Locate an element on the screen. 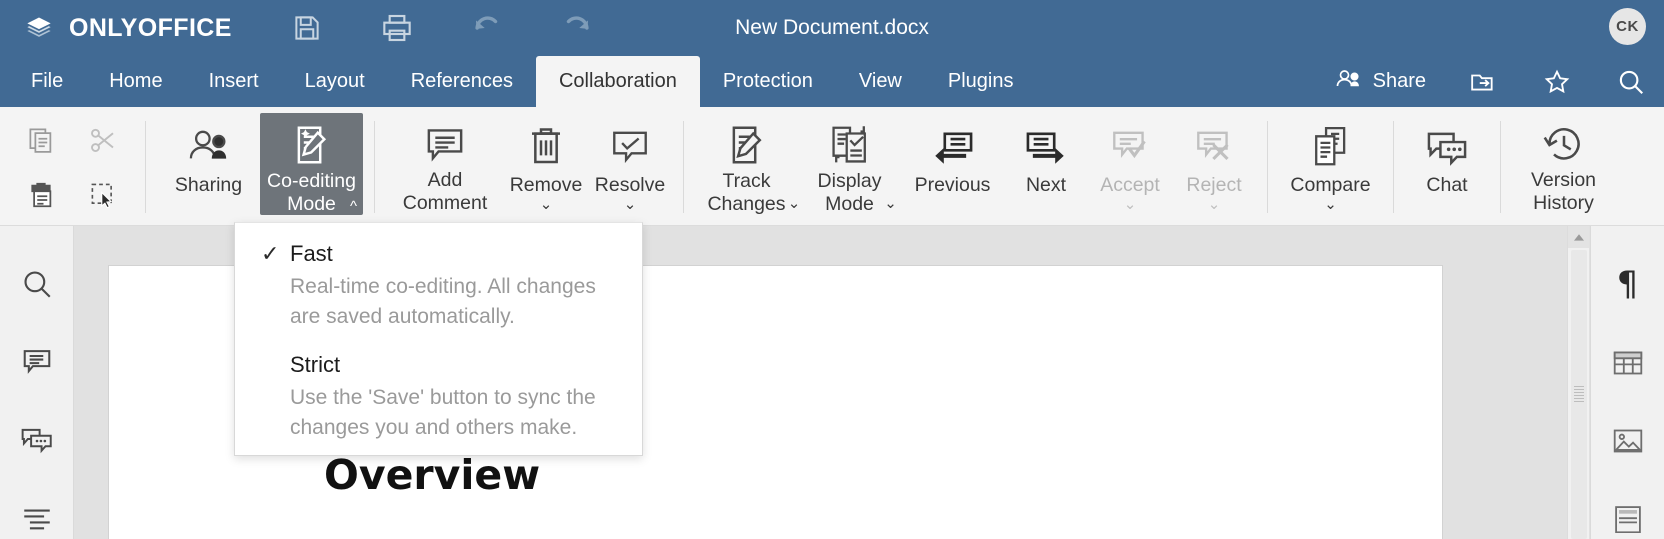  tab-collaboration: Collaboration is located at coordinates (617, 81).